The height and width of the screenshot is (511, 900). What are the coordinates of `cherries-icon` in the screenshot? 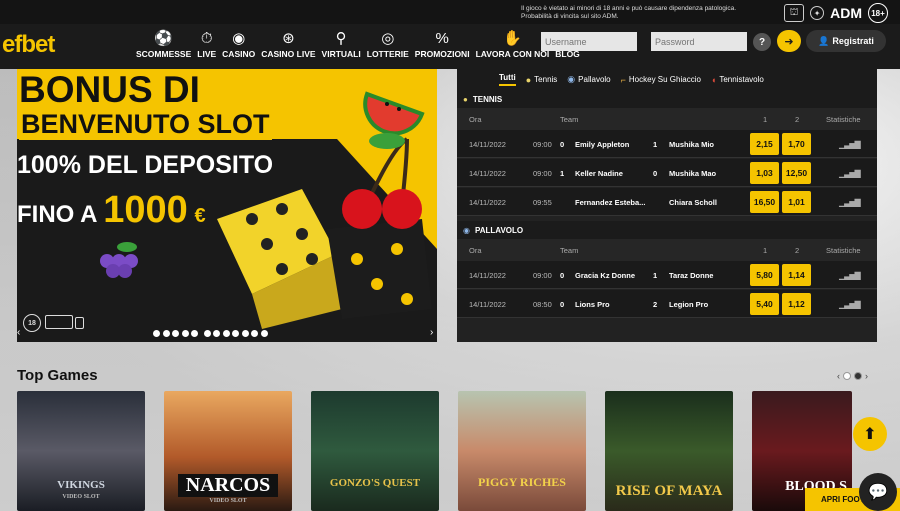 It's located at (382, 181).